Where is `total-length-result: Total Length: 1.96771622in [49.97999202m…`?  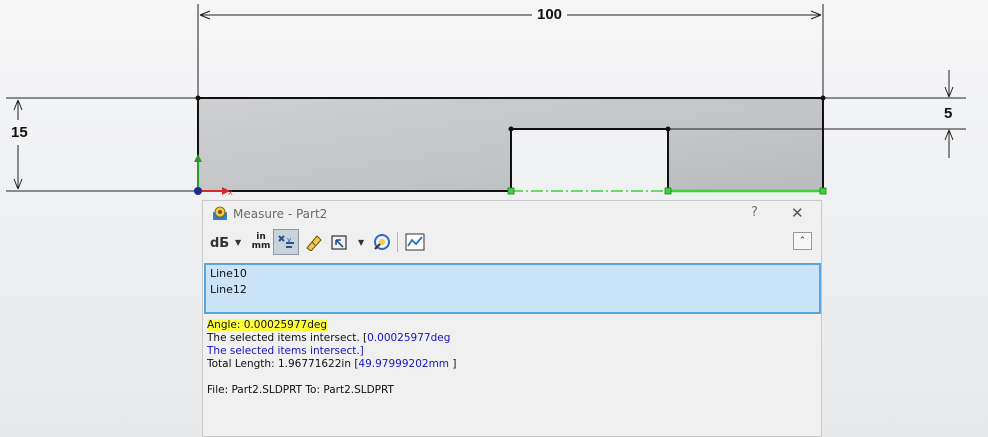 total-length-result: Total Length: 1.96771622in [49.97999202m… is located at coordinates (331, 364).